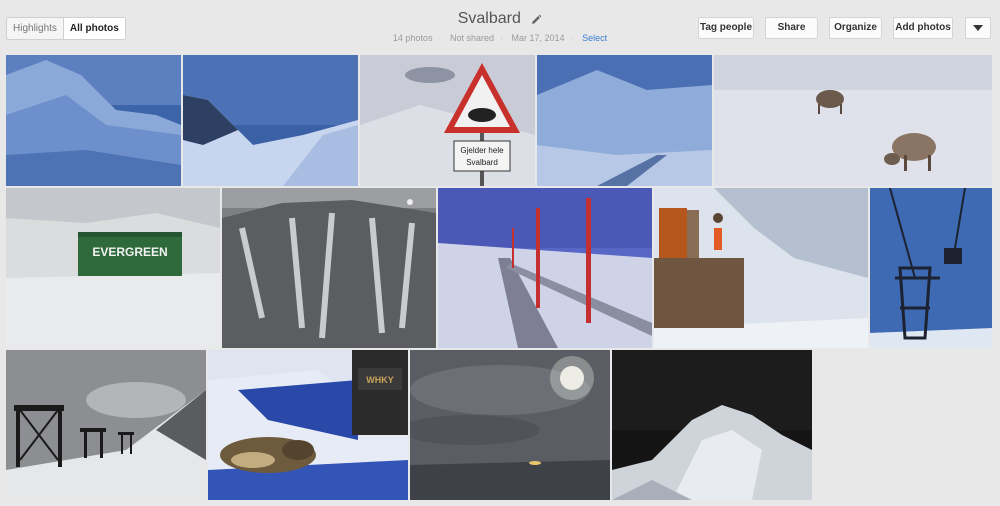 This screenshot has width=1000, height=506. I want to click on photo-moon-cloudy-sky, so click(510, 425).